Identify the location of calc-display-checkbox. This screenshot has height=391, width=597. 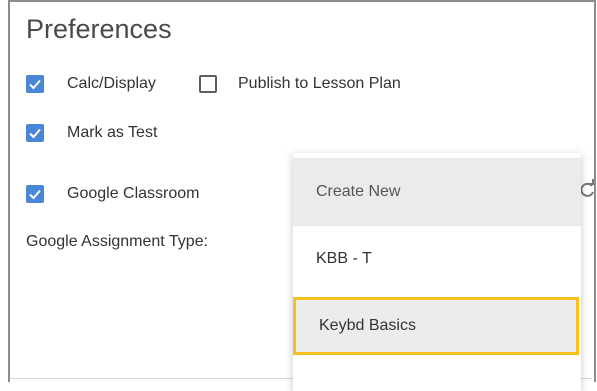
(35, 84).